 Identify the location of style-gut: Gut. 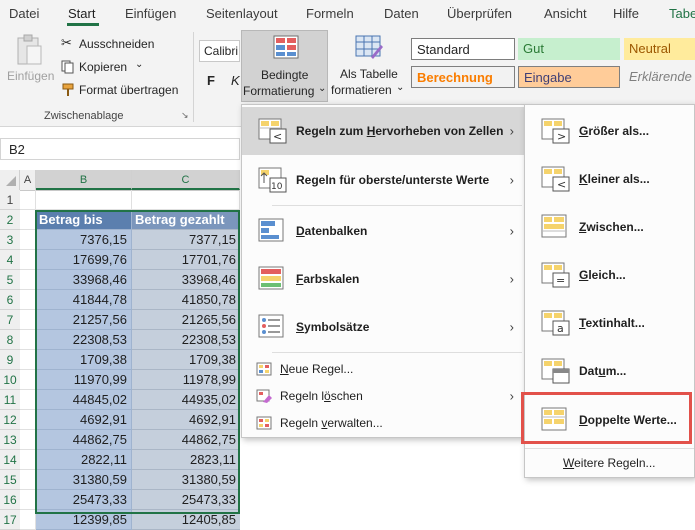
(569, 49).